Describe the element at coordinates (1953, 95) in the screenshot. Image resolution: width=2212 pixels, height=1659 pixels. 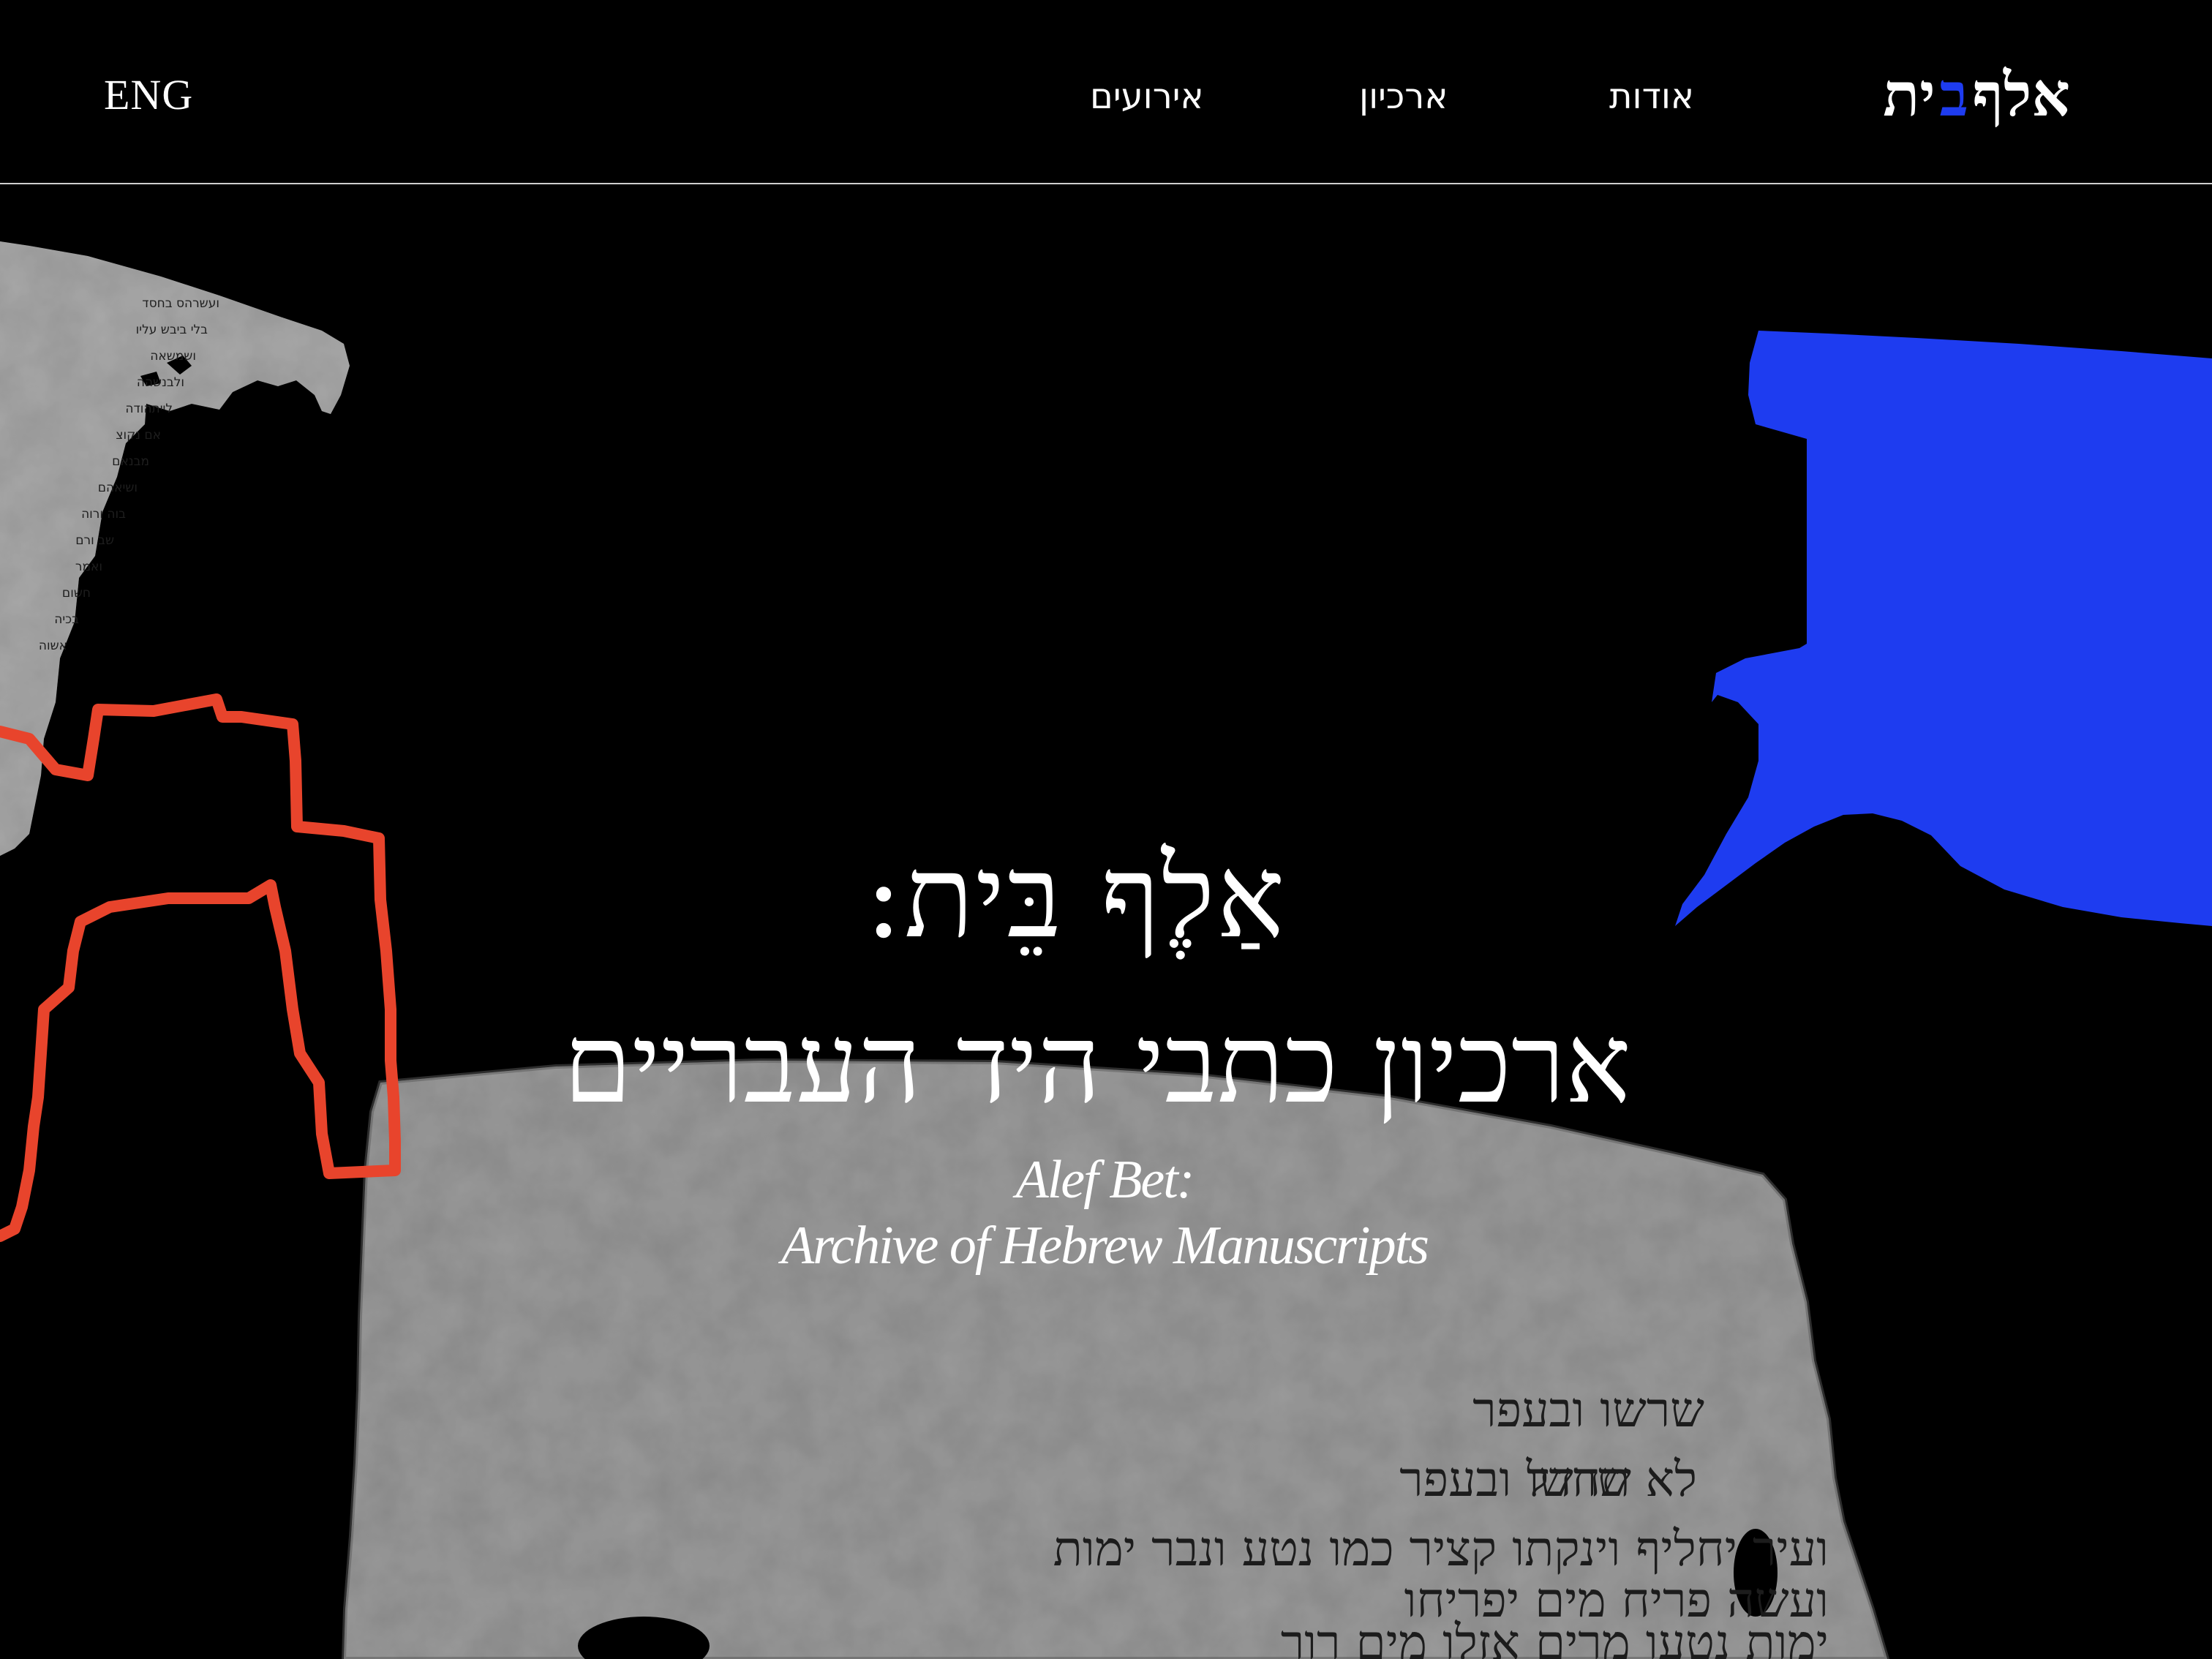
I see `logo-text-bet-mark: ב` at that location.